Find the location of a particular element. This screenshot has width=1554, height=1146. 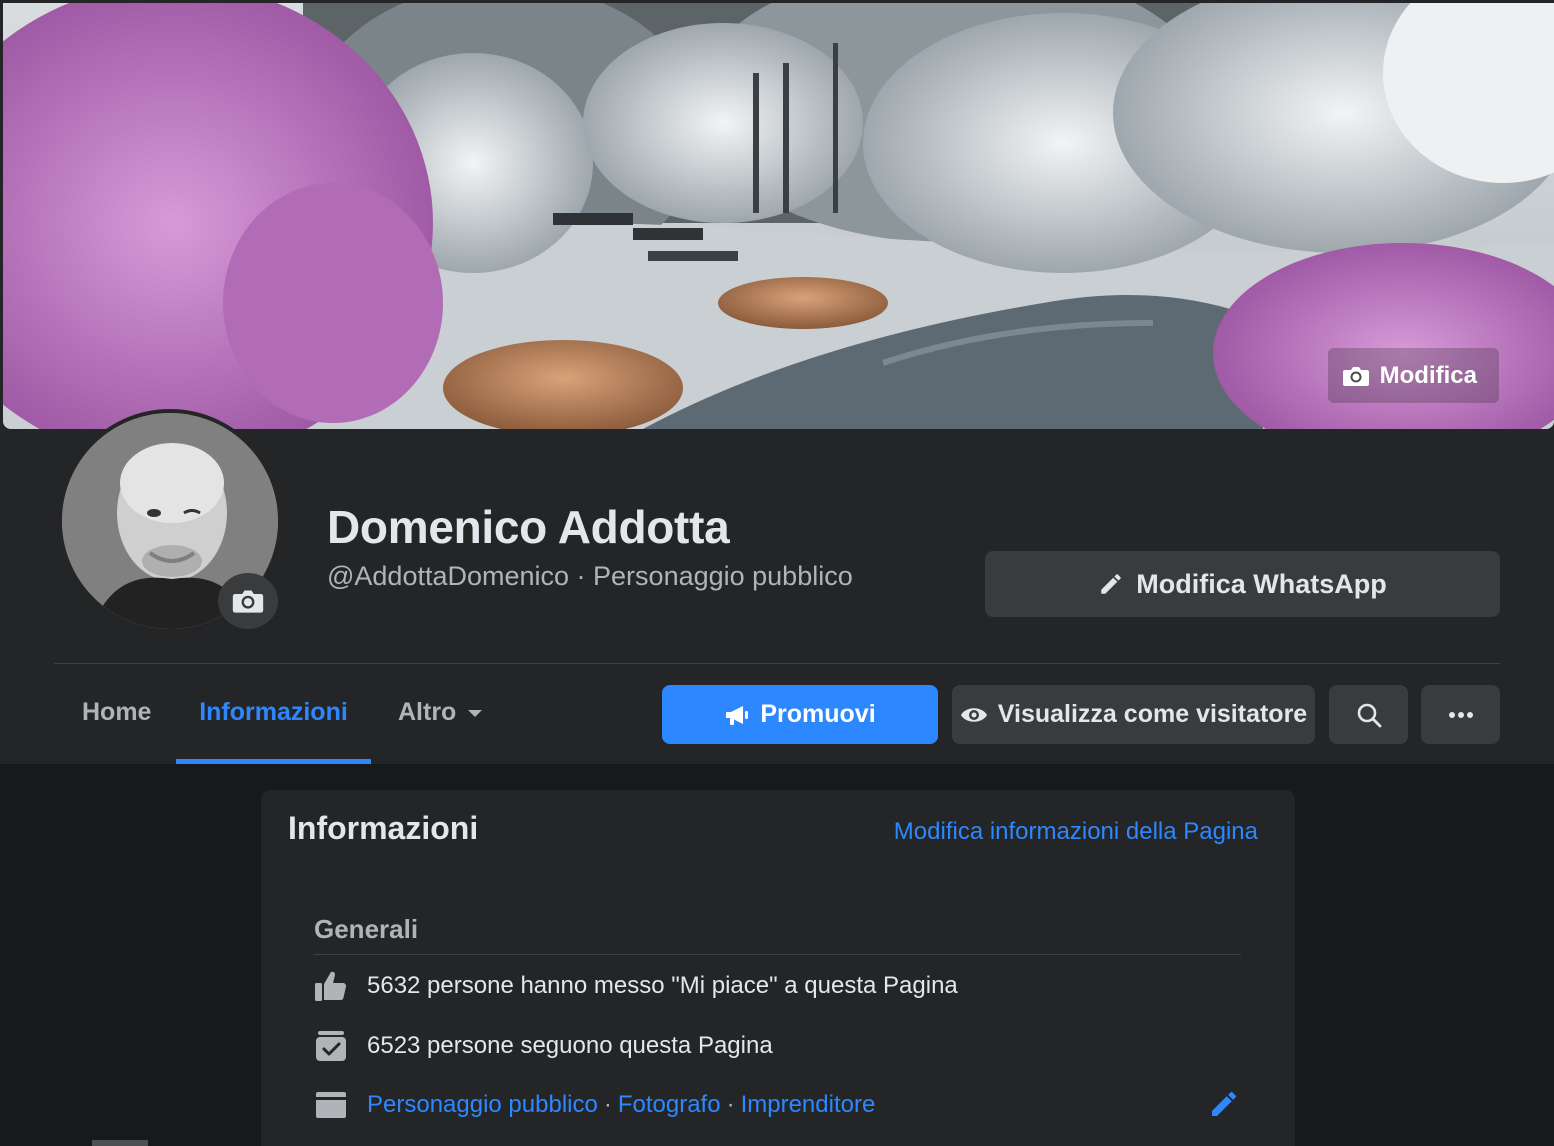

section-title-general: Generali is located at coordinates (366, 929).